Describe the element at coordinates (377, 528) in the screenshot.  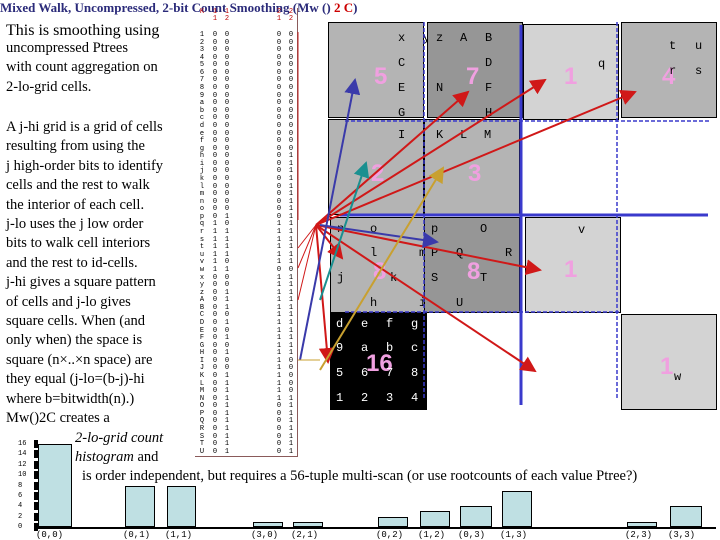
I see `x-axis` at that location.